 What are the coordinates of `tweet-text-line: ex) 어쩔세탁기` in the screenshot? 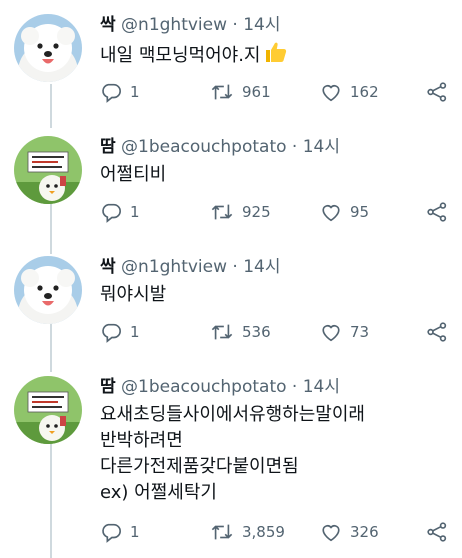 It's located at (158, 492).